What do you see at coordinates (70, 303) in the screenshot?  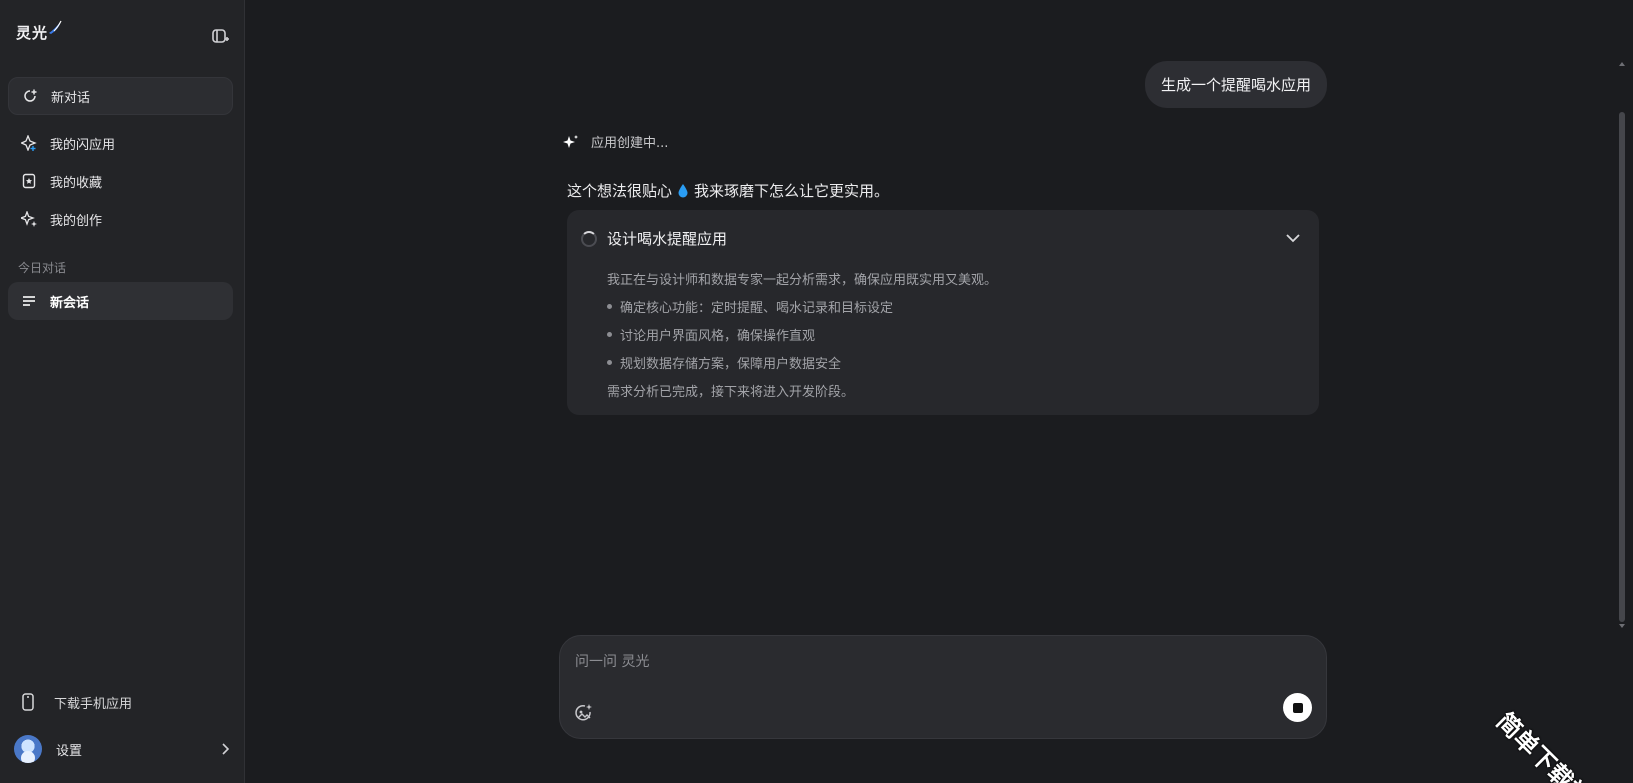 I see `session-label: 新会话` at bounding box center [70, 303].